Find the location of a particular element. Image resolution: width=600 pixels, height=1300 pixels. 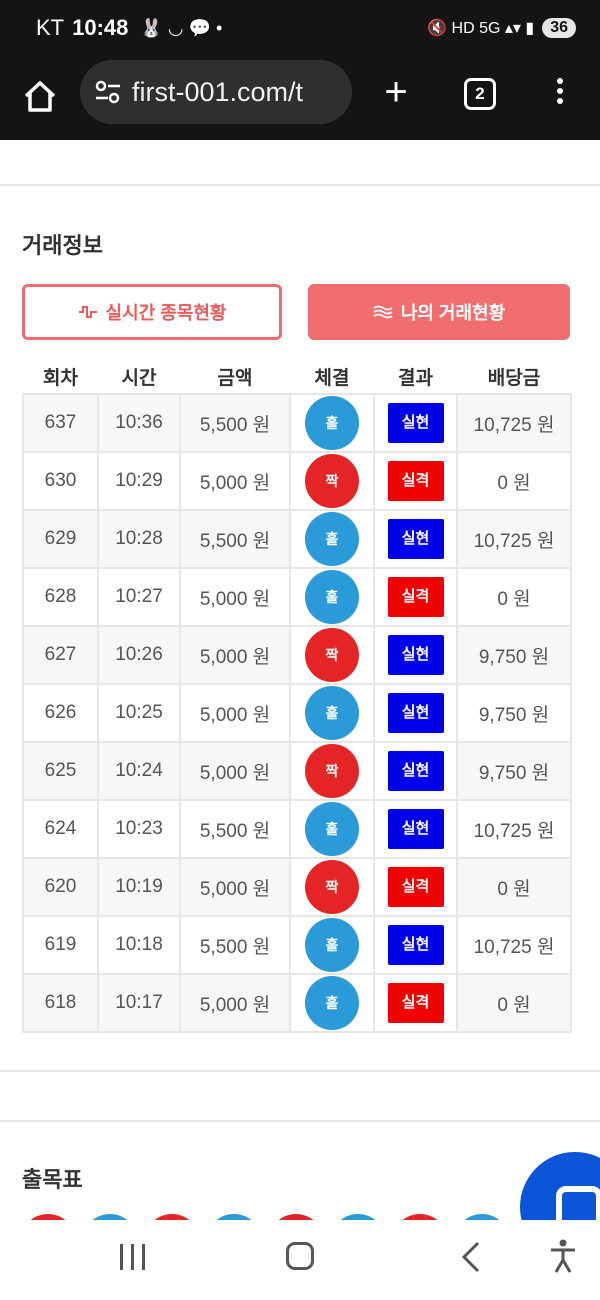

clock: 10:48 is located at coordinates (100, 27).